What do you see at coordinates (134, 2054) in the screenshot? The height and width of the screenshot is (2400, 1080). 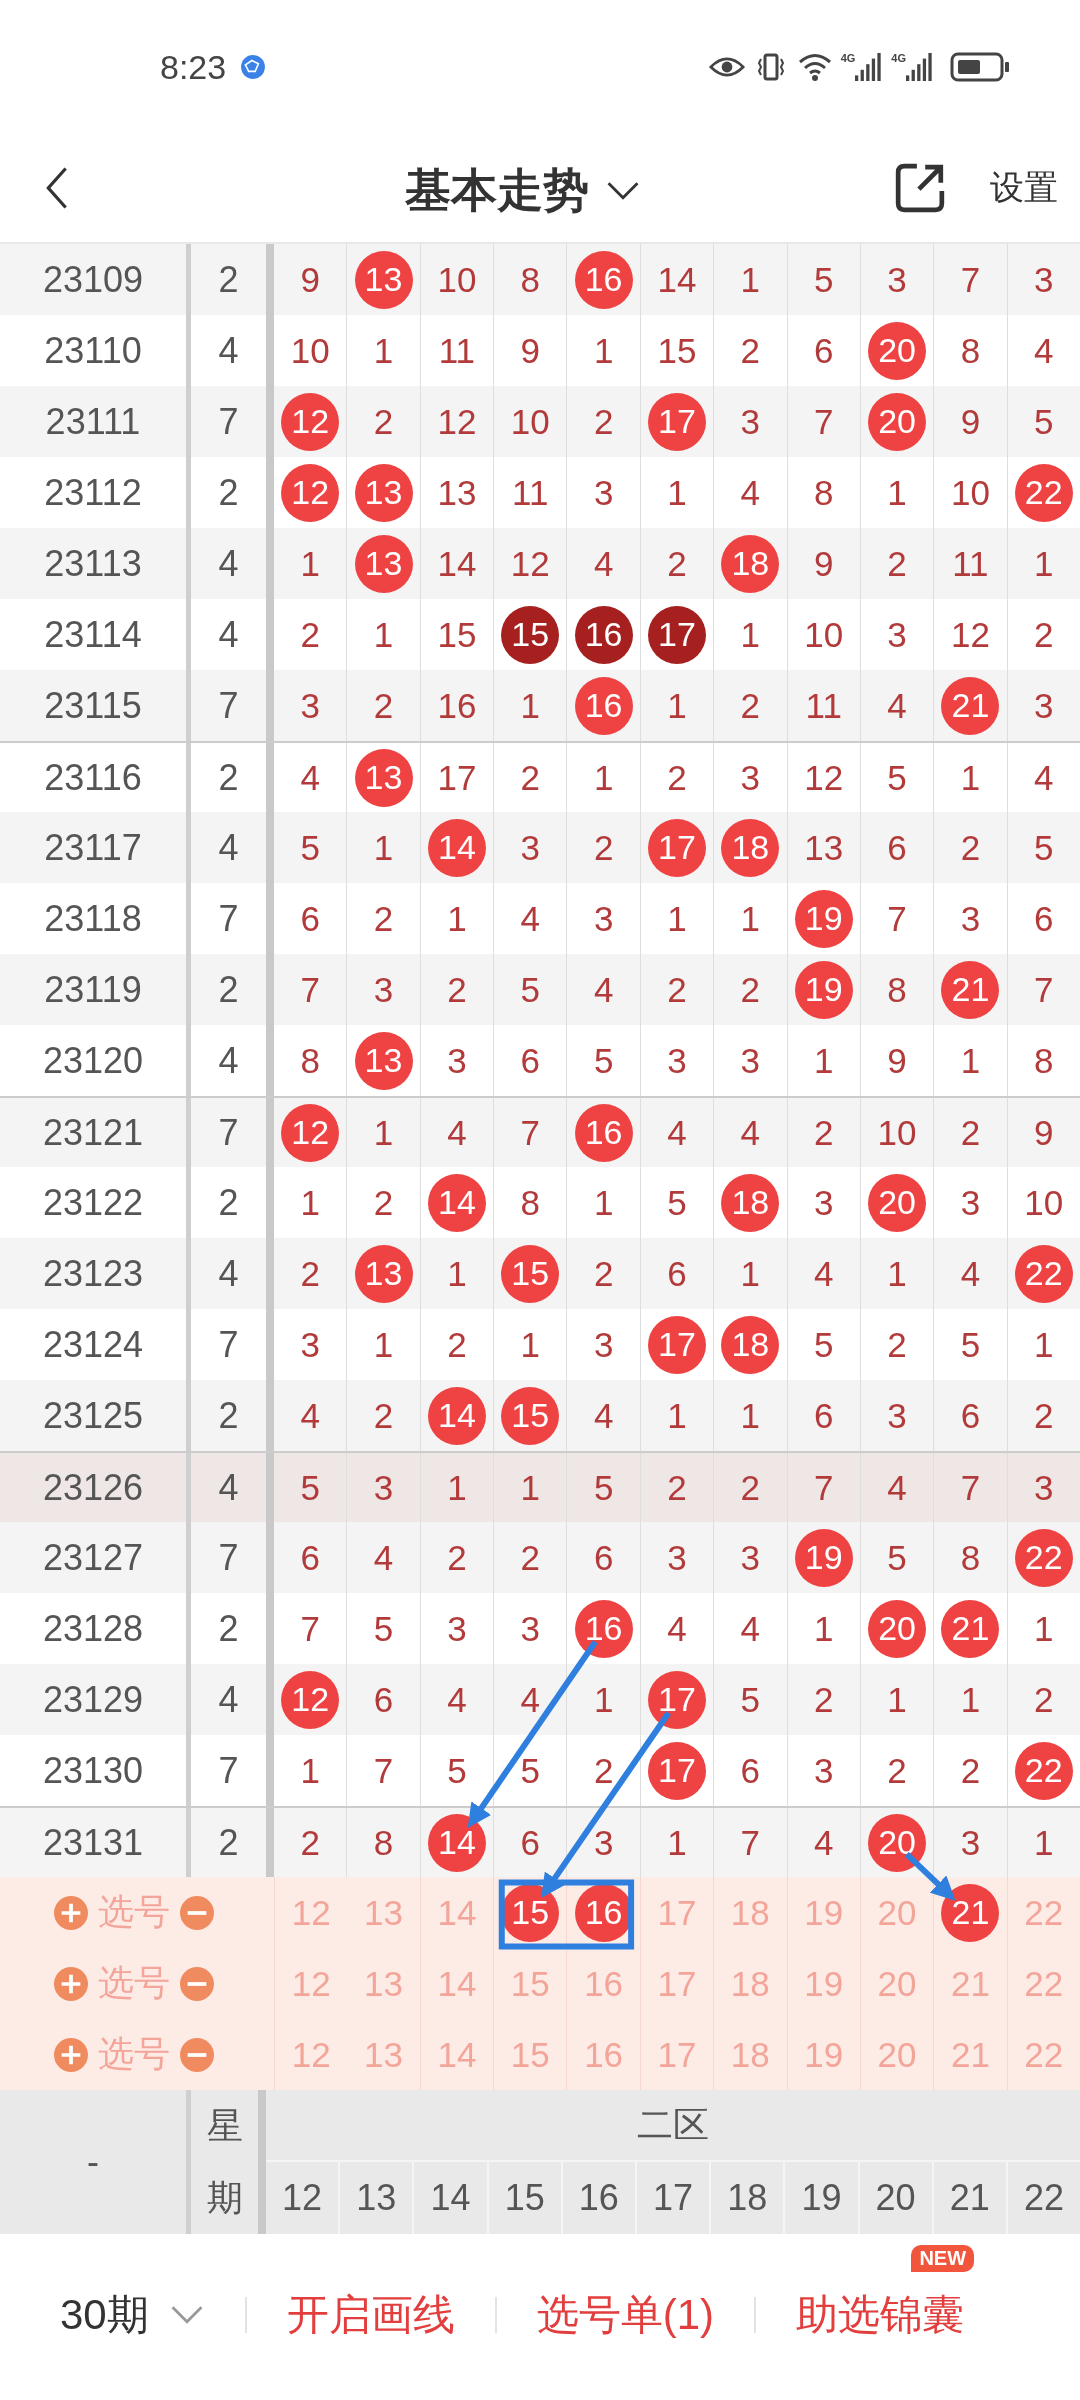 I see `pick-label: 选号` at bounding box center [134, 2054].